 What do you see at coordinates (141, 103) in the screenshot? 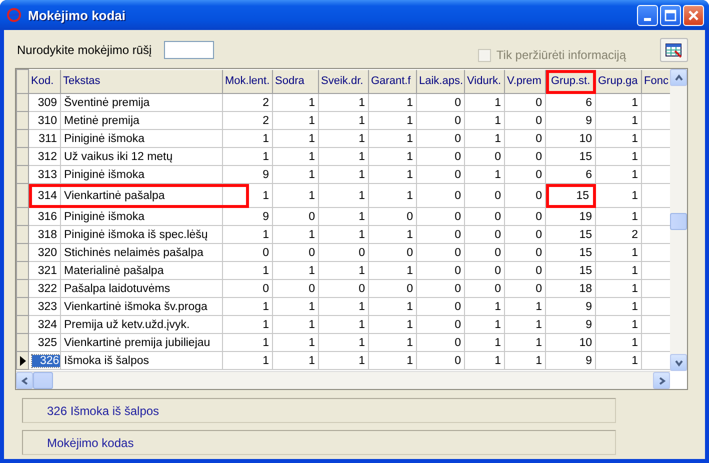
I see `table-cell: Šventinė premija` at bounding box center [141, 103].